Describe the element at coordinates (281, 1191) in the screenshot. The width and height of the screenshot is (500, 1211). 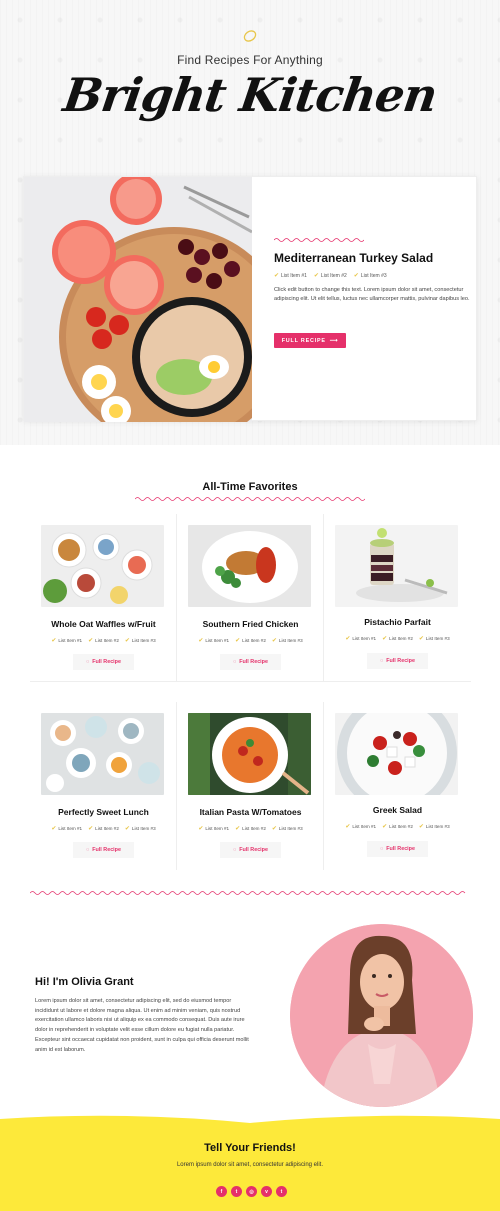
I see `tumblr-icon: t` at that location.